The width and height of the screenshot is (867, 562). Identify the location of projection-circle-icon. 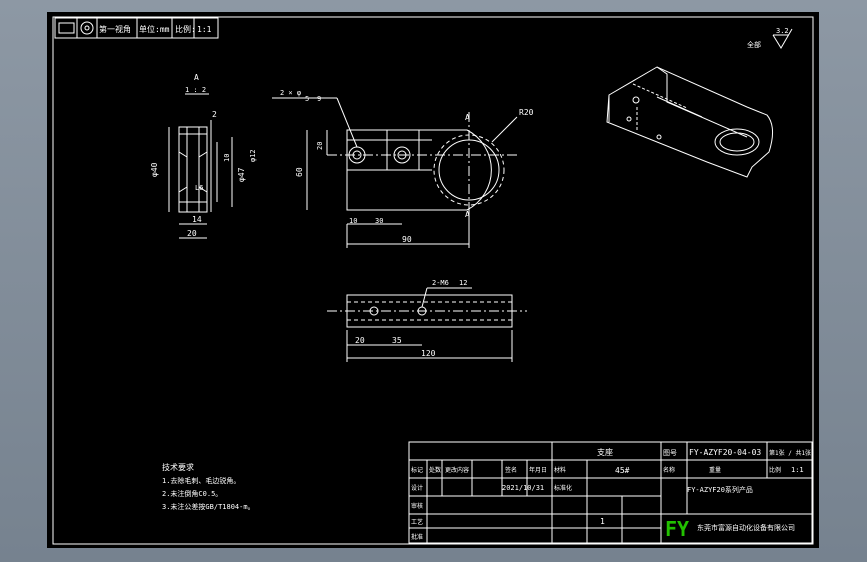
(87, 28).